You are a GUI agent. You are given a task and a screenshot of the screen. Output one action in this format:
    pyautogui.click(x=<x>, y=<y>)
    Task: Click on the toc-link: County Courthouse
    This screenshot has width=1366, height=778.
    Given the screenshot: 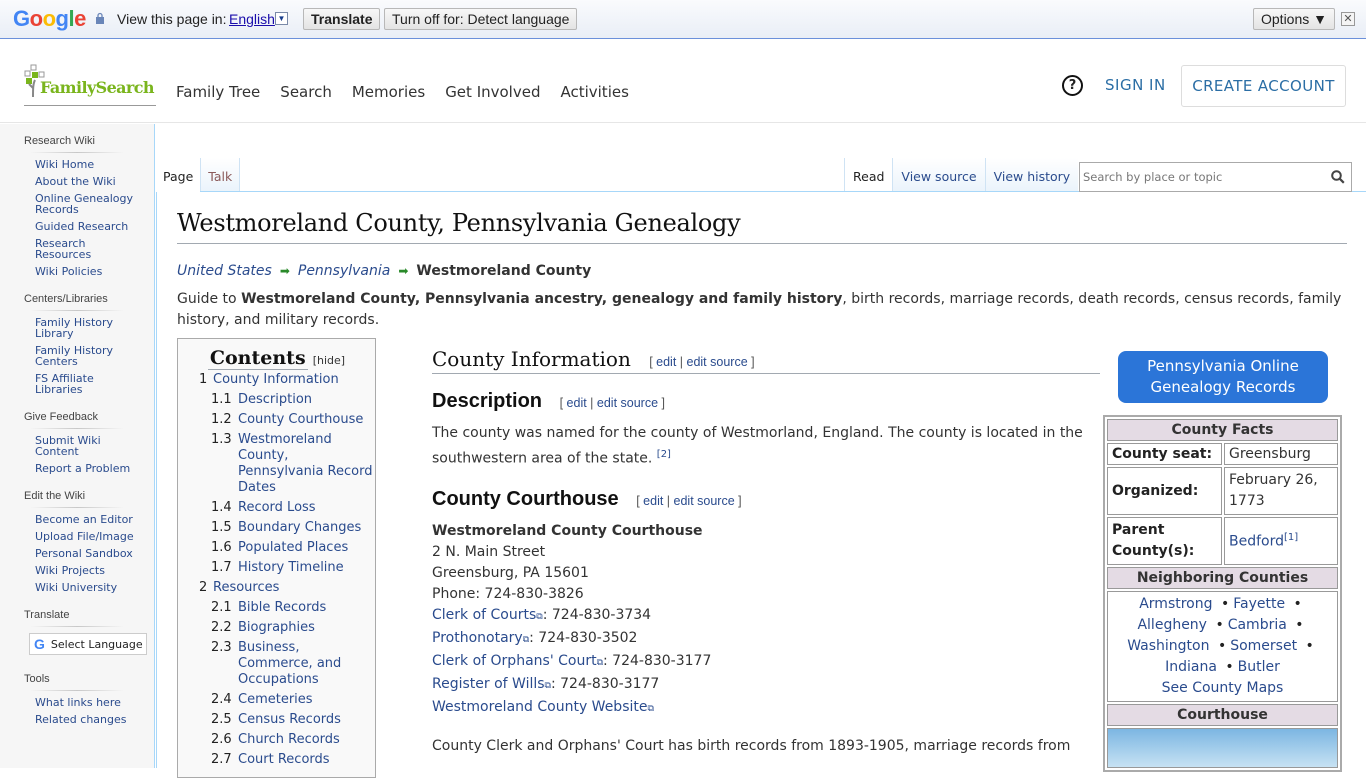 What is the action you would take?
    pyautogui.click(x=300, y=420)
    